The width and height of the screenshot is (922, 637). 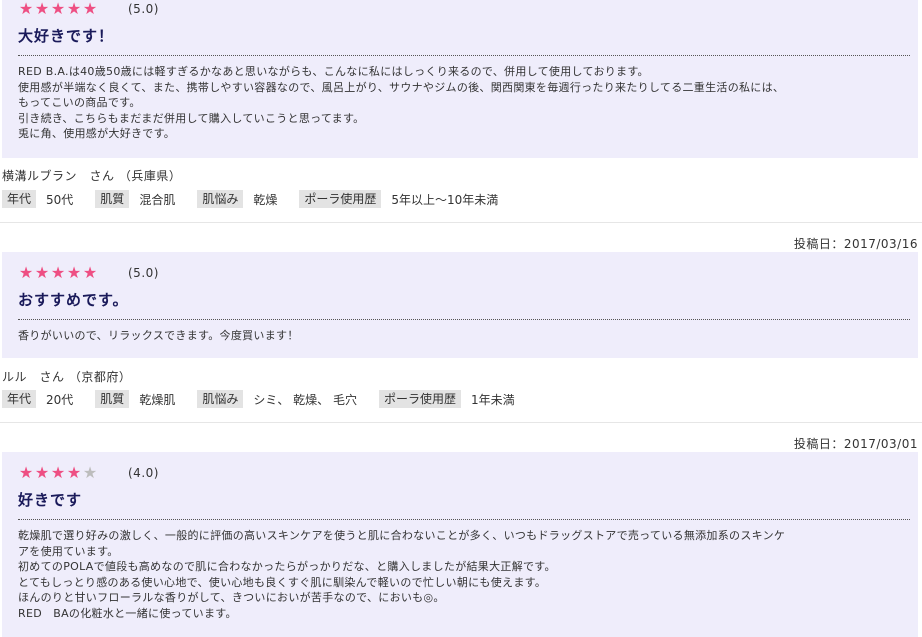 I want to click on review-body-line: RED BAの化粧水と一緒に使っています。, so click(x=127, y=613).